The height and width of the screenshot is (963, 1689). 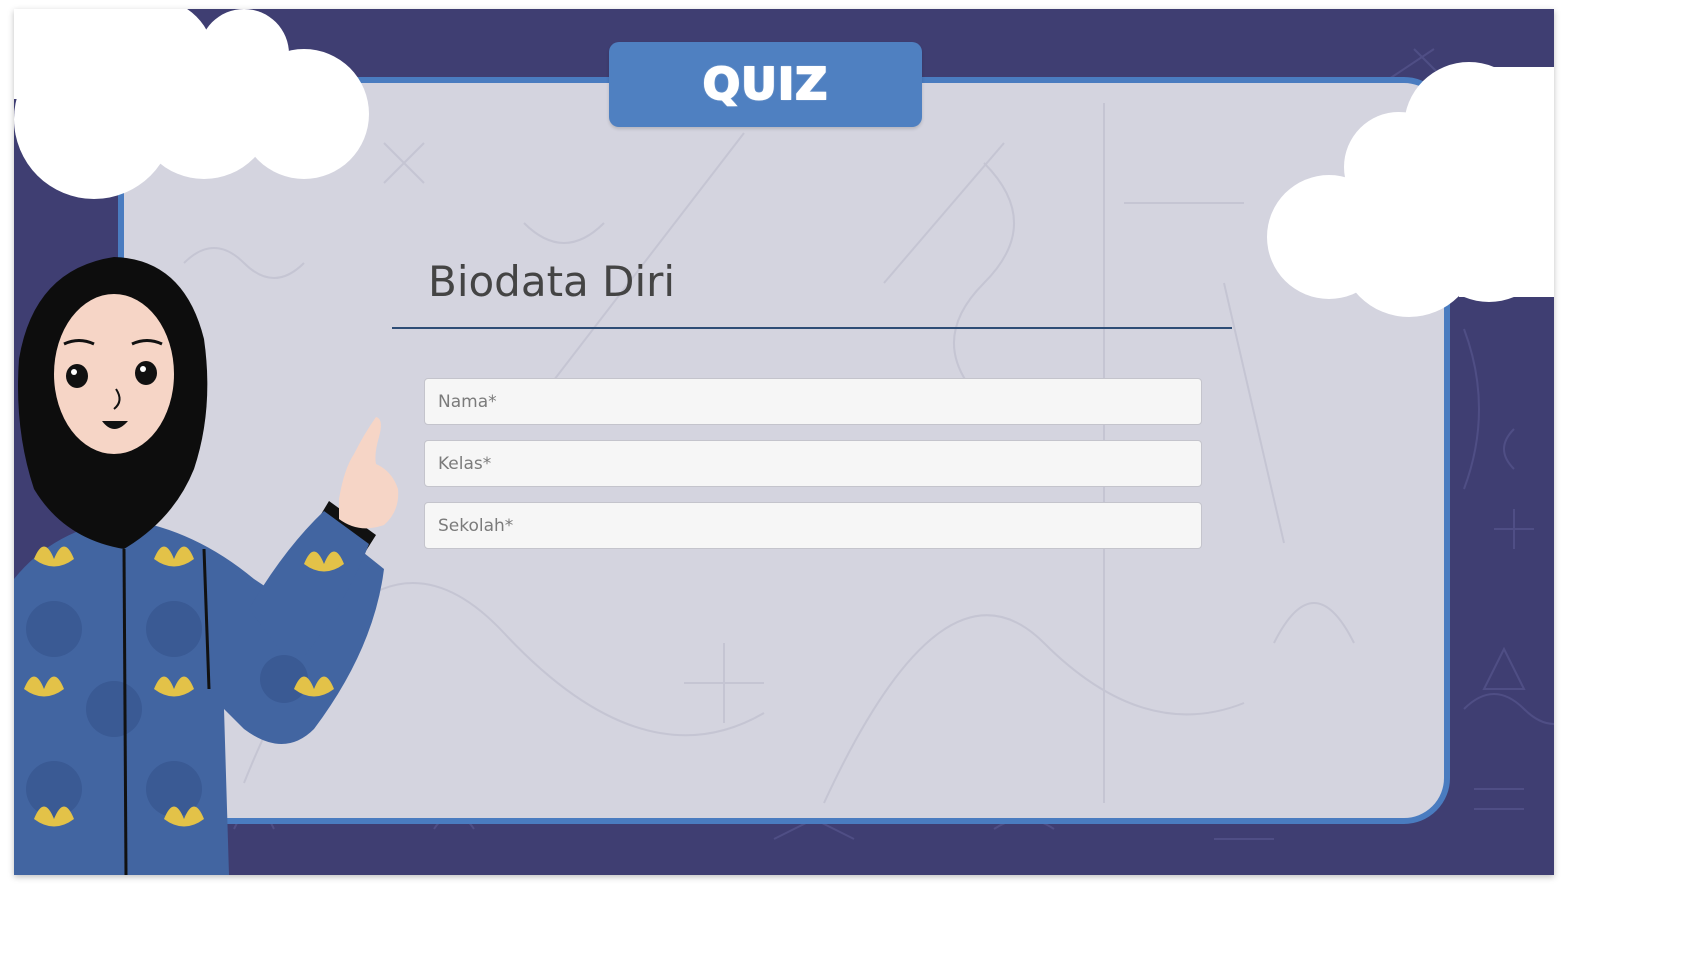 I want to click on quiz-header-tab: QUIZ, so click(x=765, y=84).